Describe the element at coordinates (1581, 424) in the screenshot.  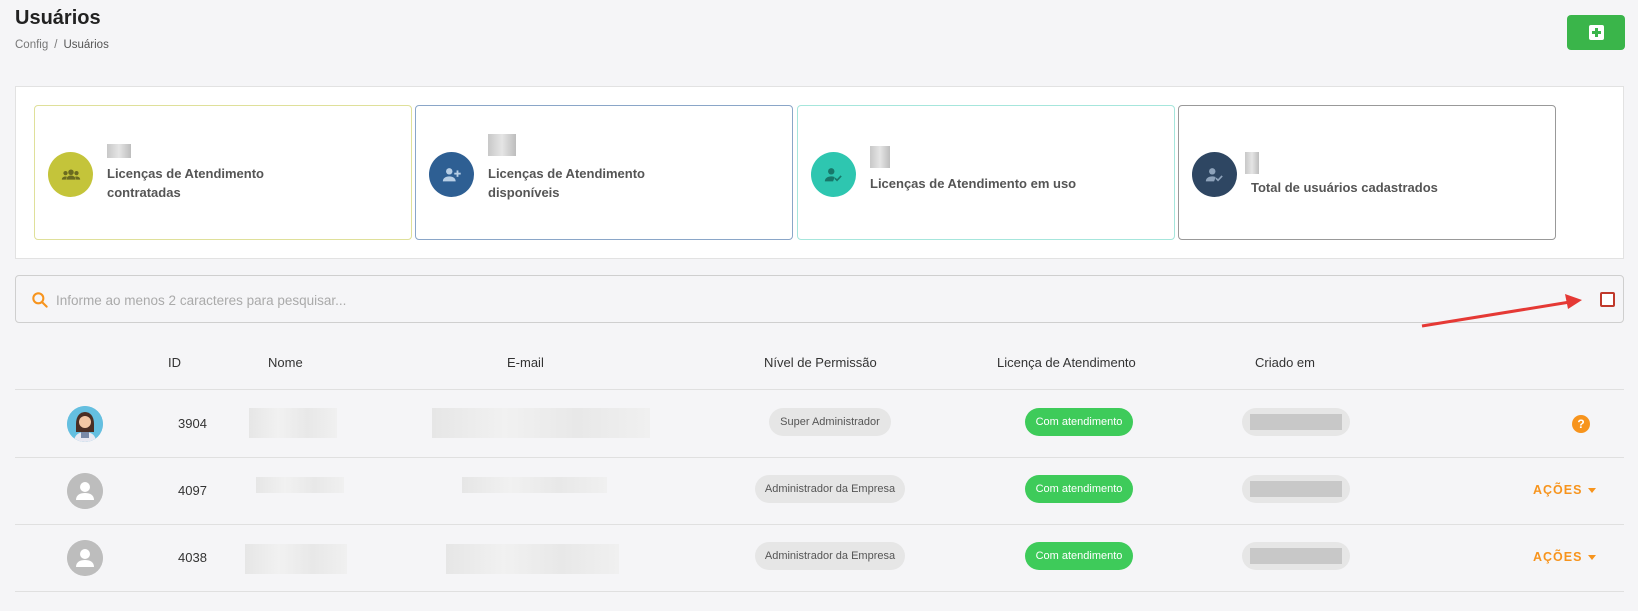
I see `help-icon: ?` at that location.